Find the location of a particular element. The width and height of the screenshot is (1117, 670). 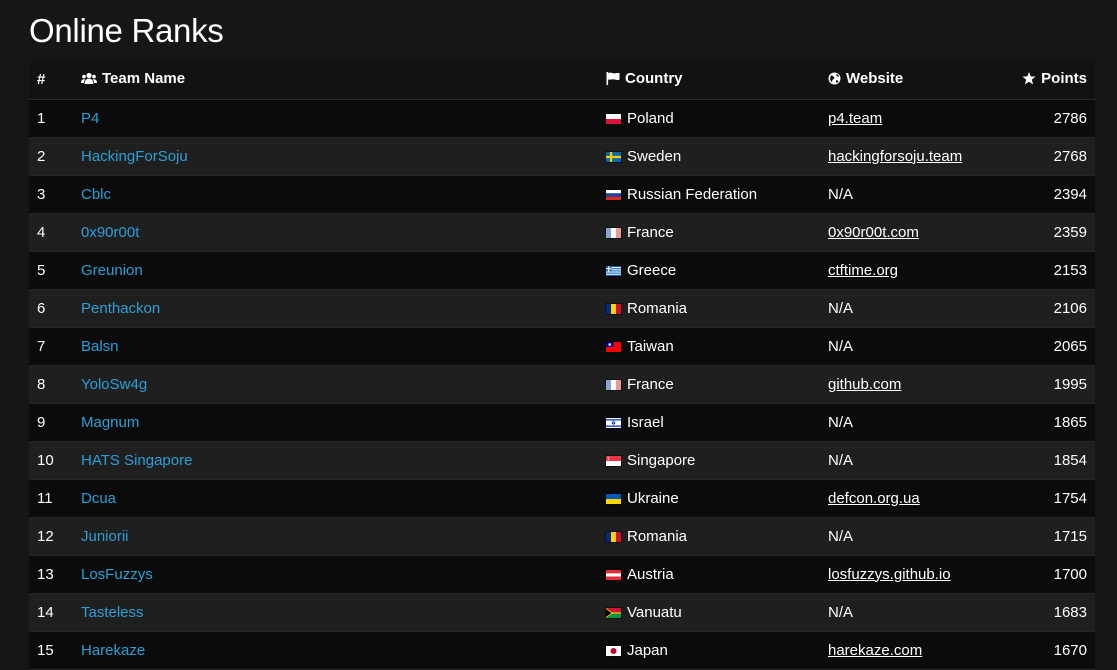

team-link: Greunion is located at coordinates (112, 270).